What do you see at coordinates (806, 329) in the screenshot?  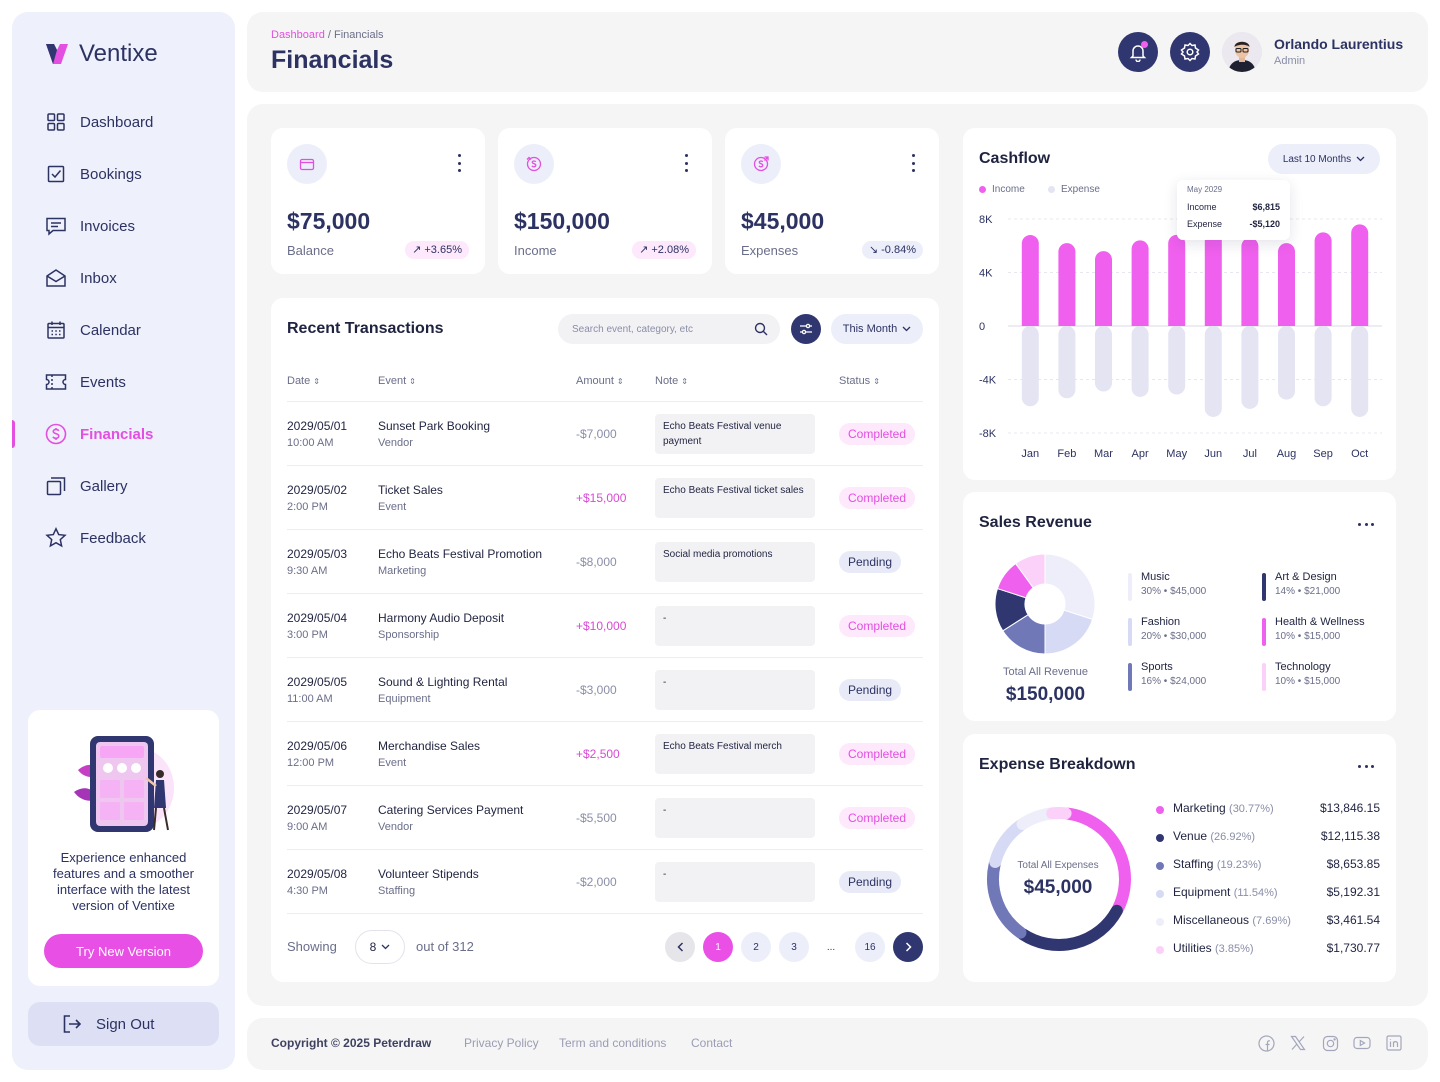 I see `filter-button` at bounding box center [806, 329].